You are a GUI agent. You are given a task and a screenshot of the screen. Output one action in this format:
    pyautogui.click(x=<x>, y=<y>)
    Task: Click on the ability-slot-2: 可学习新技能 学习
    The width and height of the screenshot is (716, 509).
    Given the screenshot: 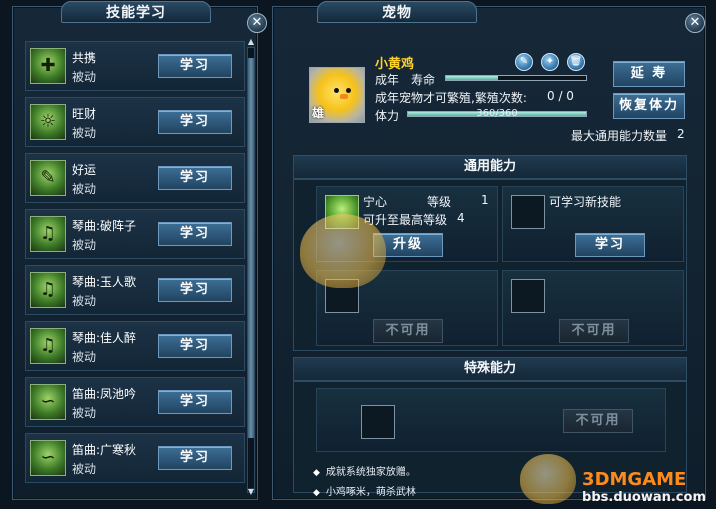 What is the action you would take?
    pyautogui.click(x=593, y=224)
    